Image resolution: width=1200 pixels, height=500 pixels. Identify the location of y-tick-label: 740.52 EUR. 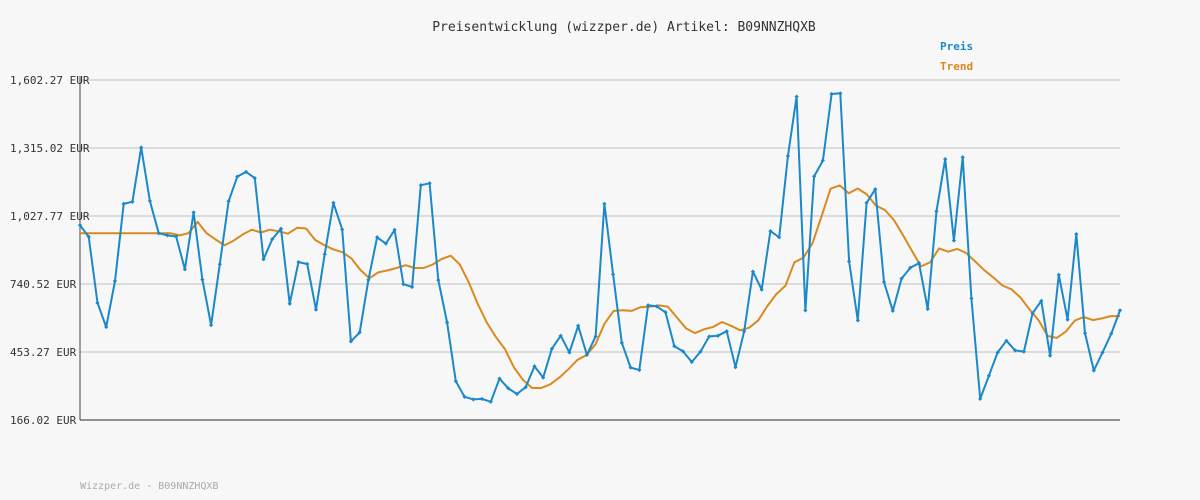
(43, 284).